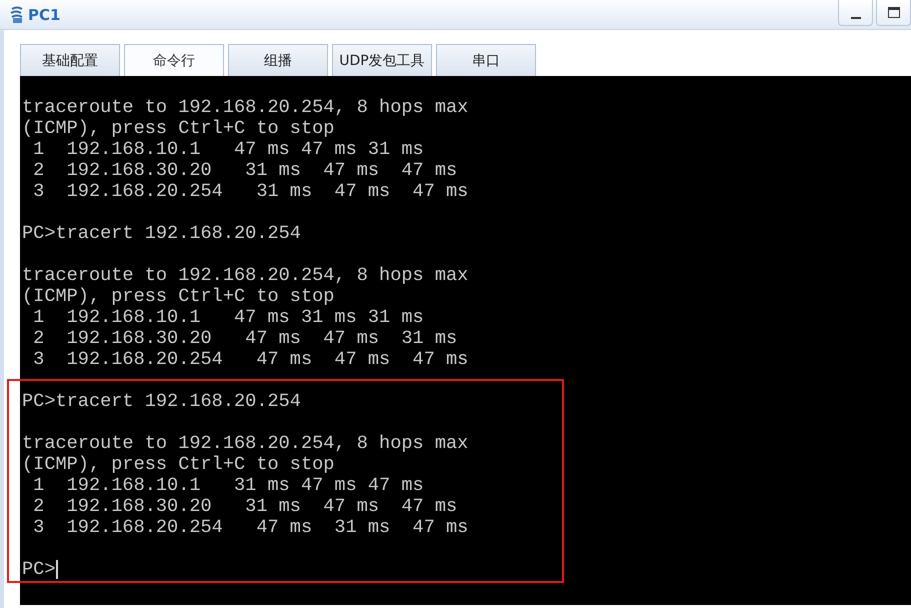 This screenshot has width=911, height=608. I want to click on tab: UDP发包工具, so click(382, 60).